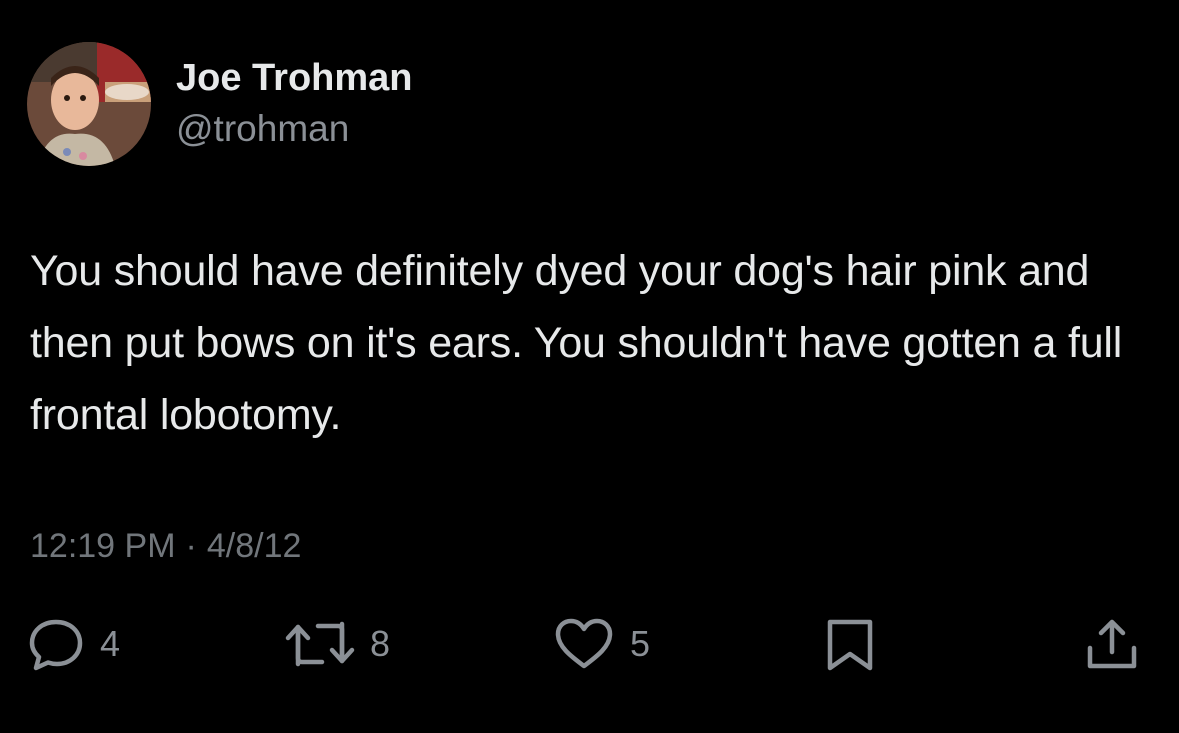 The height and width of the screenshot is (733, 1179). I want to click on tweet-meta: 12:19 PM · 4/8/12, so click(165, 546).